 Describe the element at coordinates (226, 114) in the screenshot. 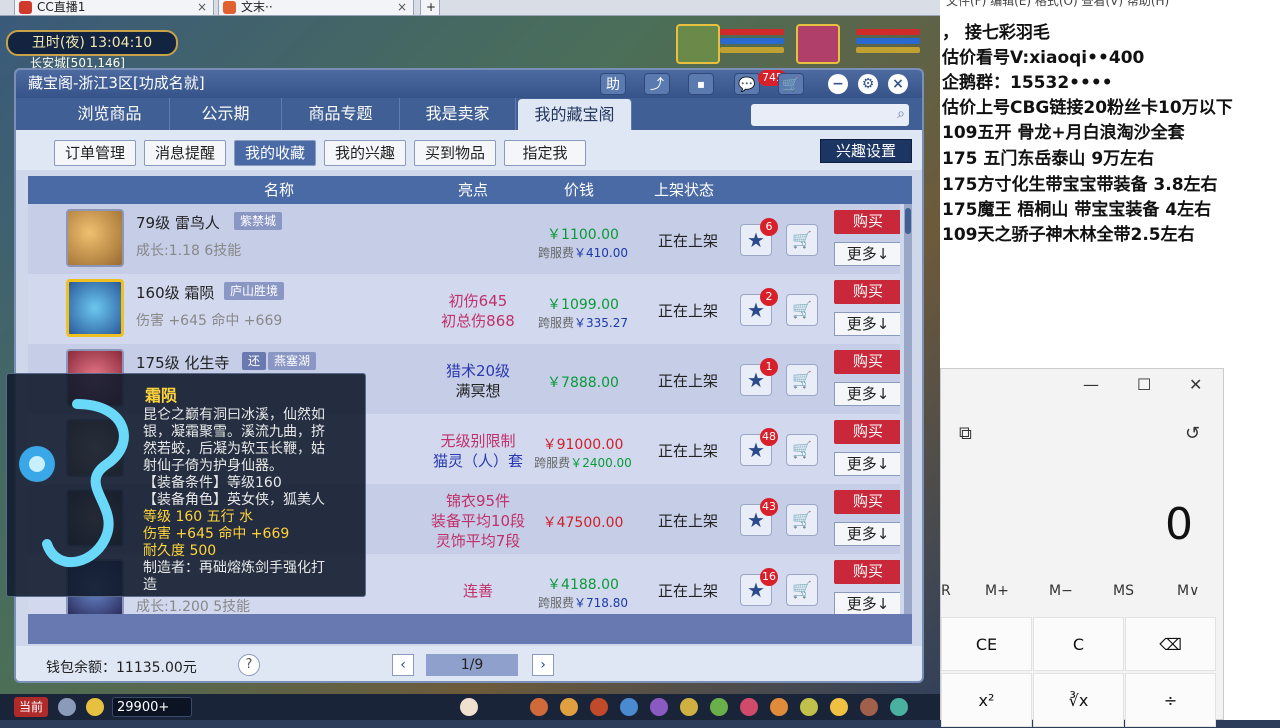

I see `tab-public: 公示期` at that location.